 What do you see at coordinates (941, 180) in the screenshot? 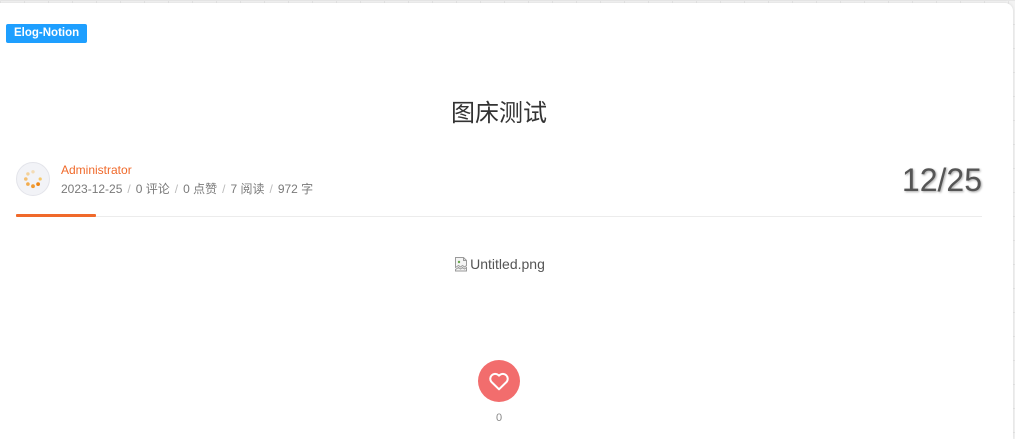
I see `date-badge: 12/25` at bounding box center [941, 180].